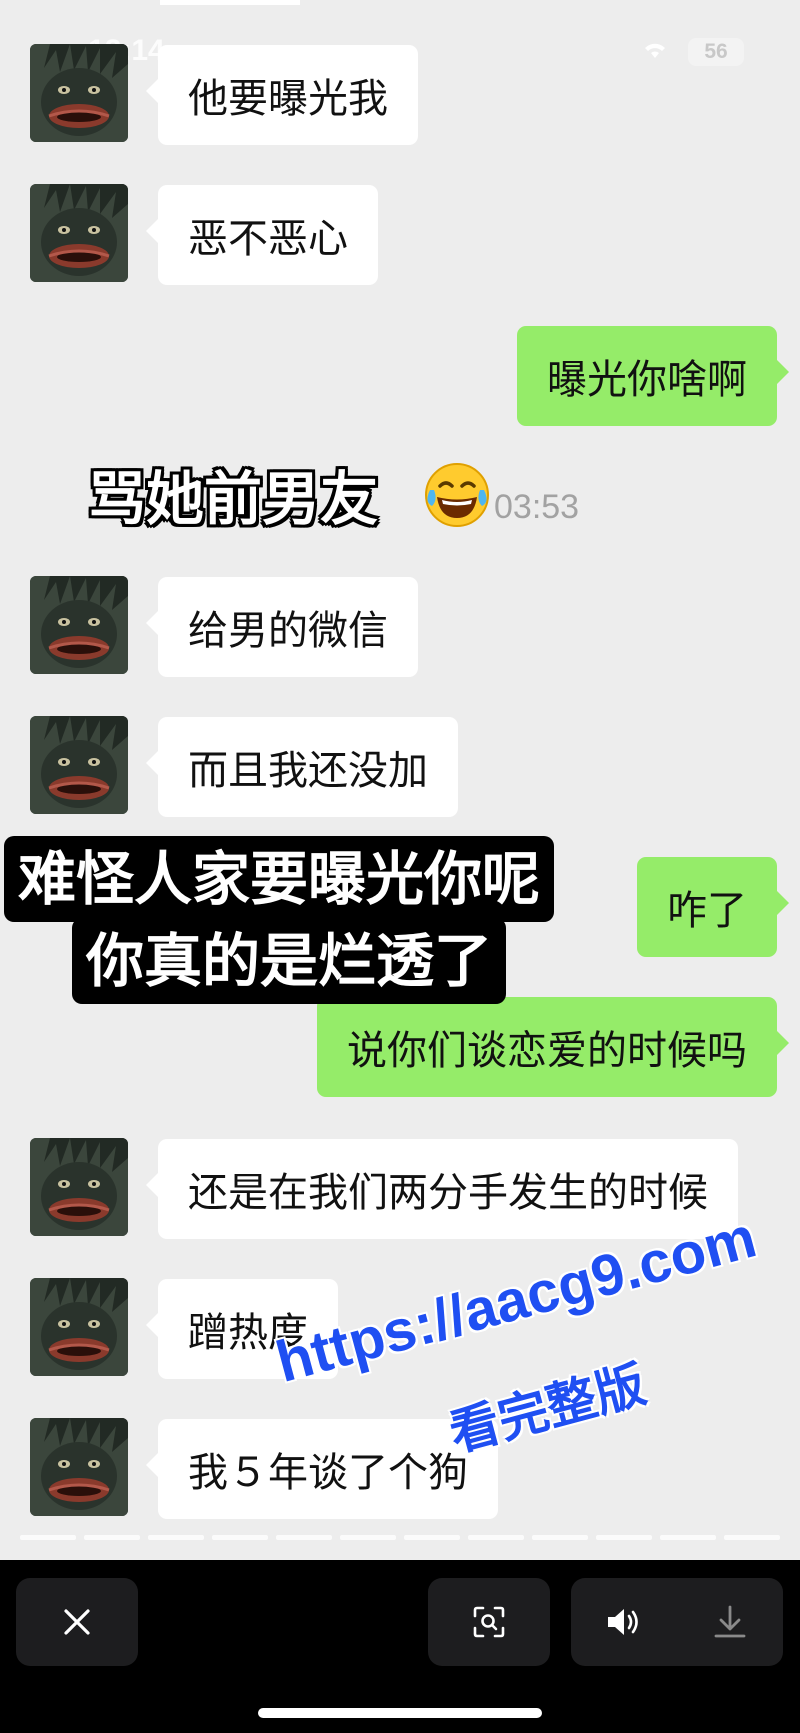 This screenshot has height=1733, width=800. Describe the element at coordinates (233, 499) in the screenshot. I see `caption-text: 骂她前男友` at that location.